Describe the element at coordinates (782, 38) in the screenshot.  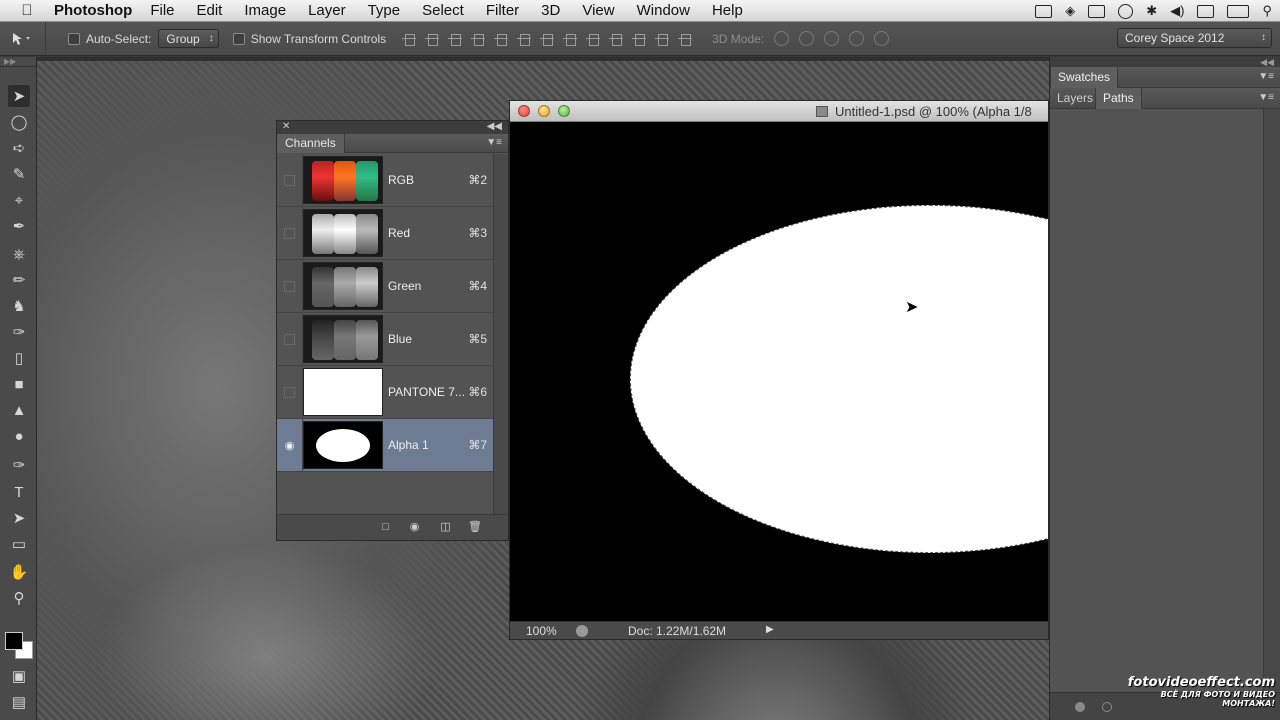
I see `3d-rotate-icon` at that location.